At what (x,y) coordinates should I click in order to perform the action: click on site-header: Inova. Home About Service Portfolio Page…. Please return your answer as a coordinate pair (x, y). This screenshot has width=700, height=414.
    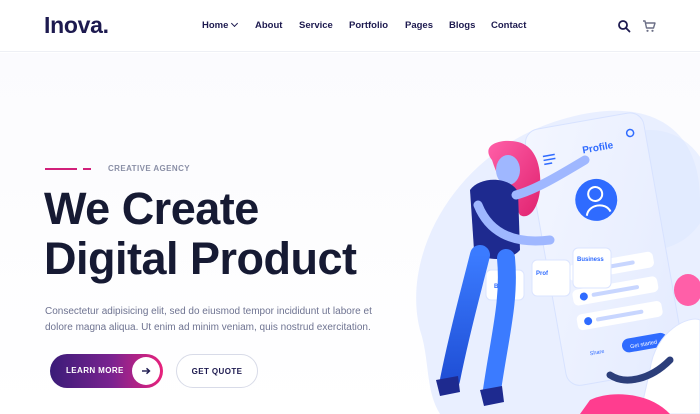
    Looking at the image, I should click on (350, 26).